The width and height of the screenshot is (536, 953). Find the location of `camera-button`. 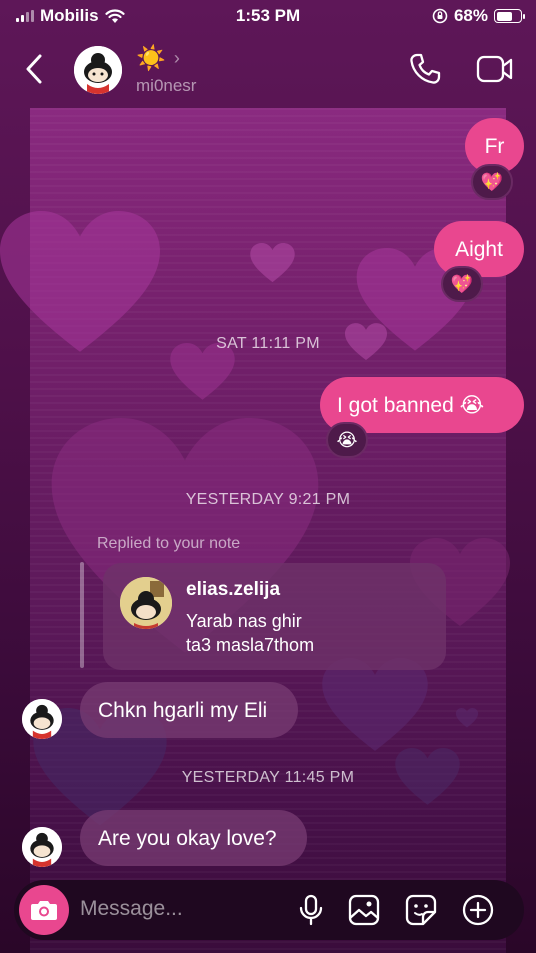

camera-button is located at coordinates (44, 910).